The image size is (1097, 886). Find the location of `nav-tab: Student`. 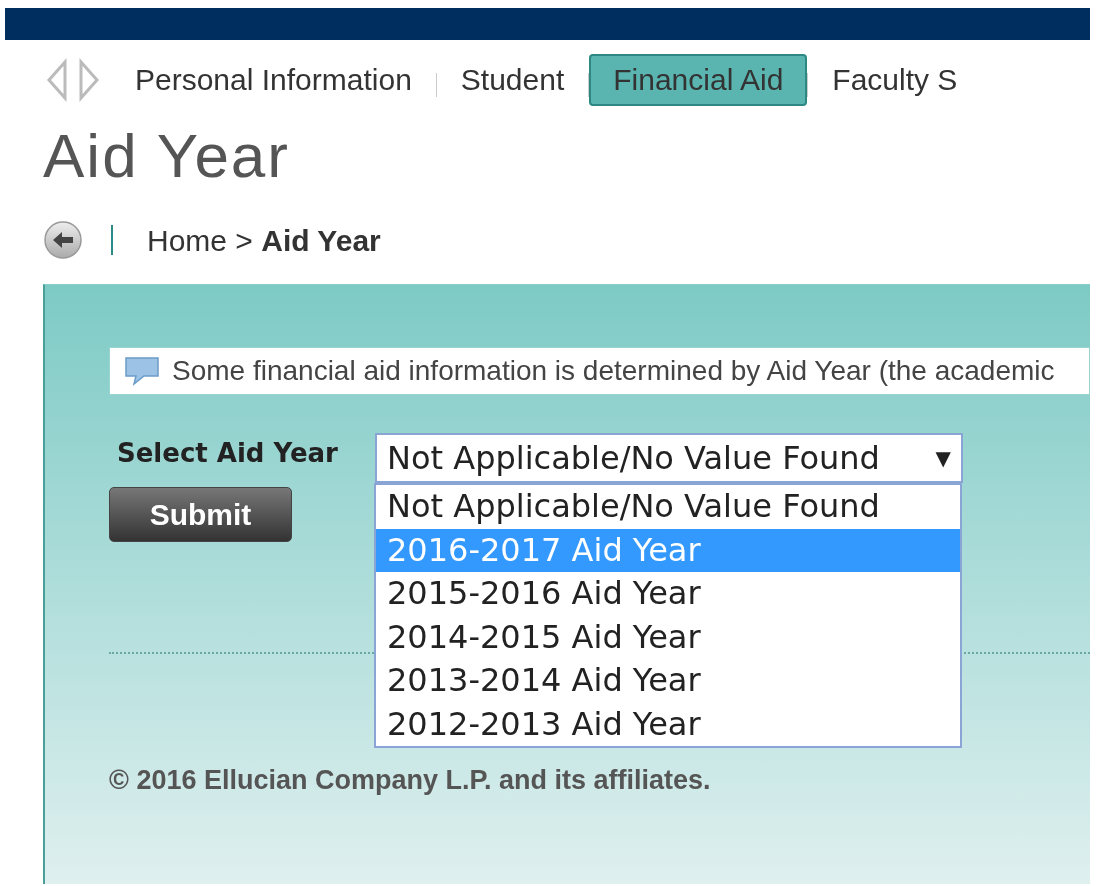

nav-tab: Student is located at coordinates (512, 80).